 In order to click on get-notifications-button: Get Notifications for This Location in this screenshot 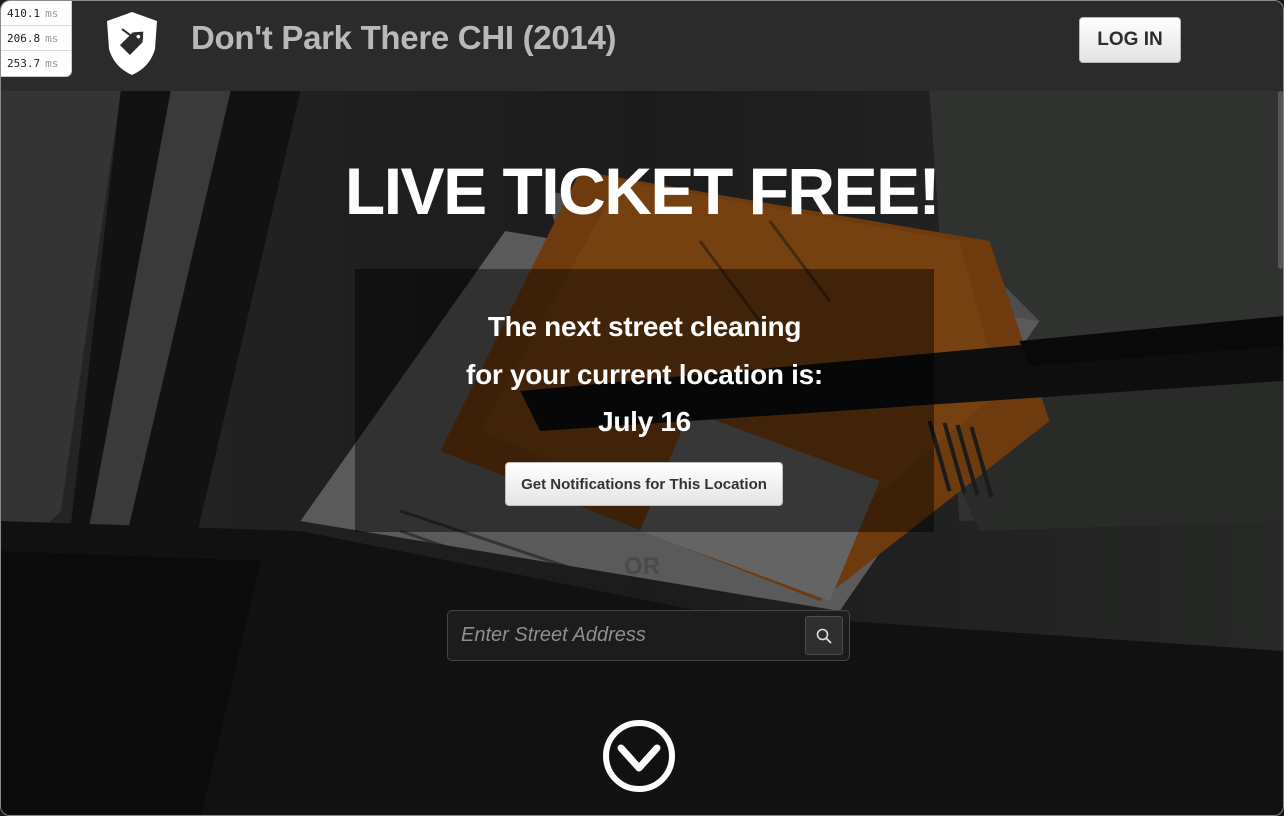, I will do `click(644, 484)`.